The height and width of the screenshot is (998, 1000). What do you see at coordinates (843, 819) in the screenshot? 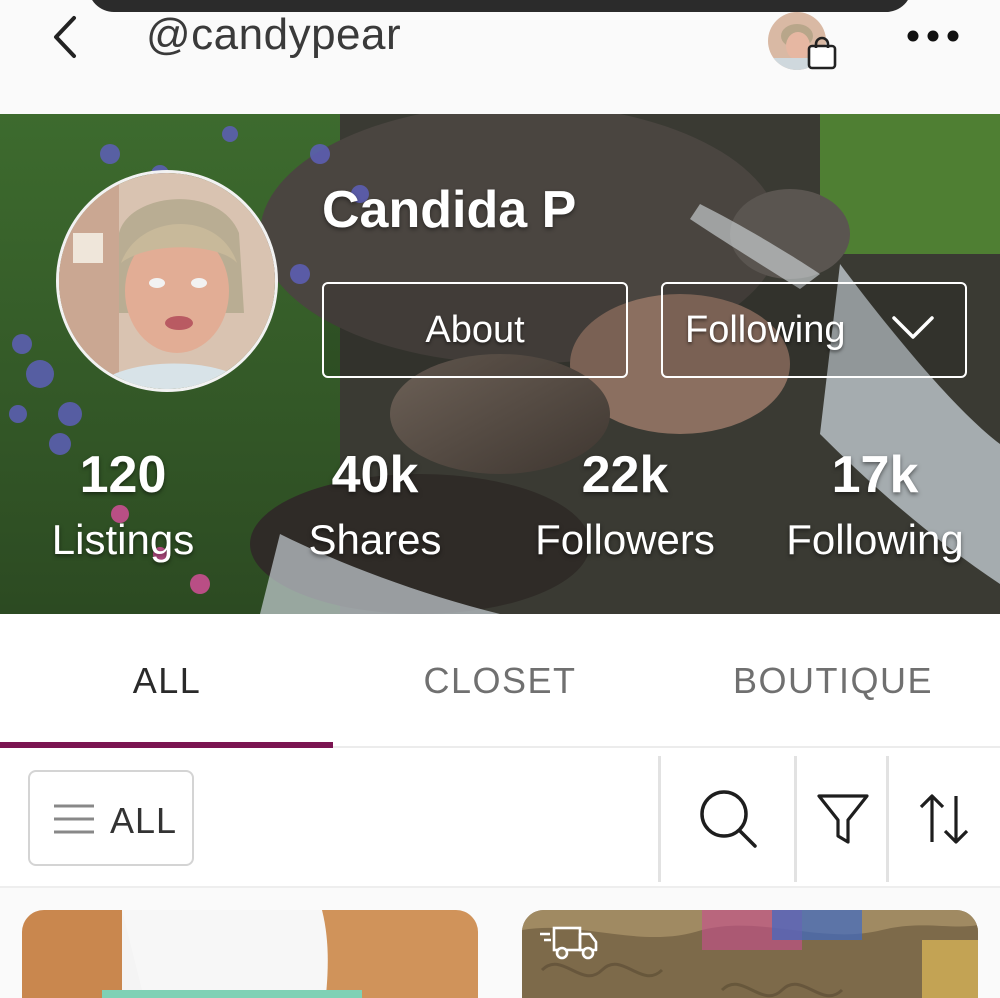
I see `filter-icon` at bounding box center [843, 819].